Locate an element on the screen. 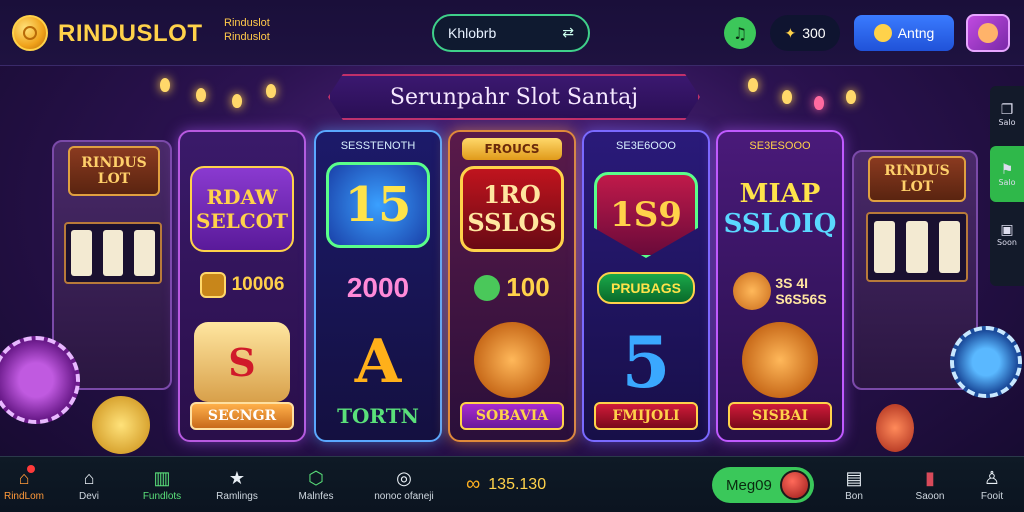  game-title-line-2: SSLOIQ is located at coordinates (780, 224).